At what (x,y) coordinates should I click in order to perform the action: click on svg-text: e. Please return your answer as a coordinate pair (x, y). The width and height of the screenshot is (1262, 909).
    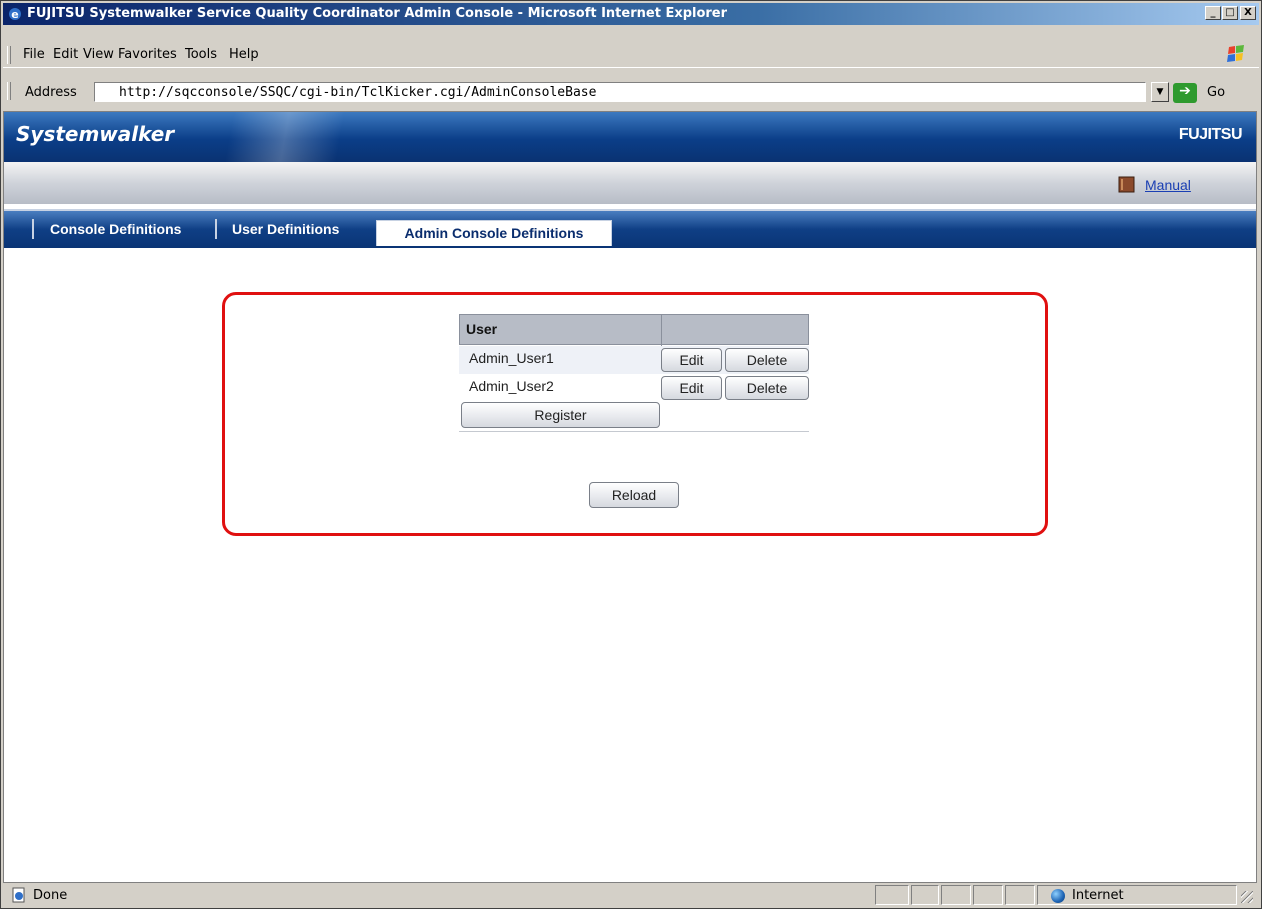
    Looking at the image, I should click on (14, 14).